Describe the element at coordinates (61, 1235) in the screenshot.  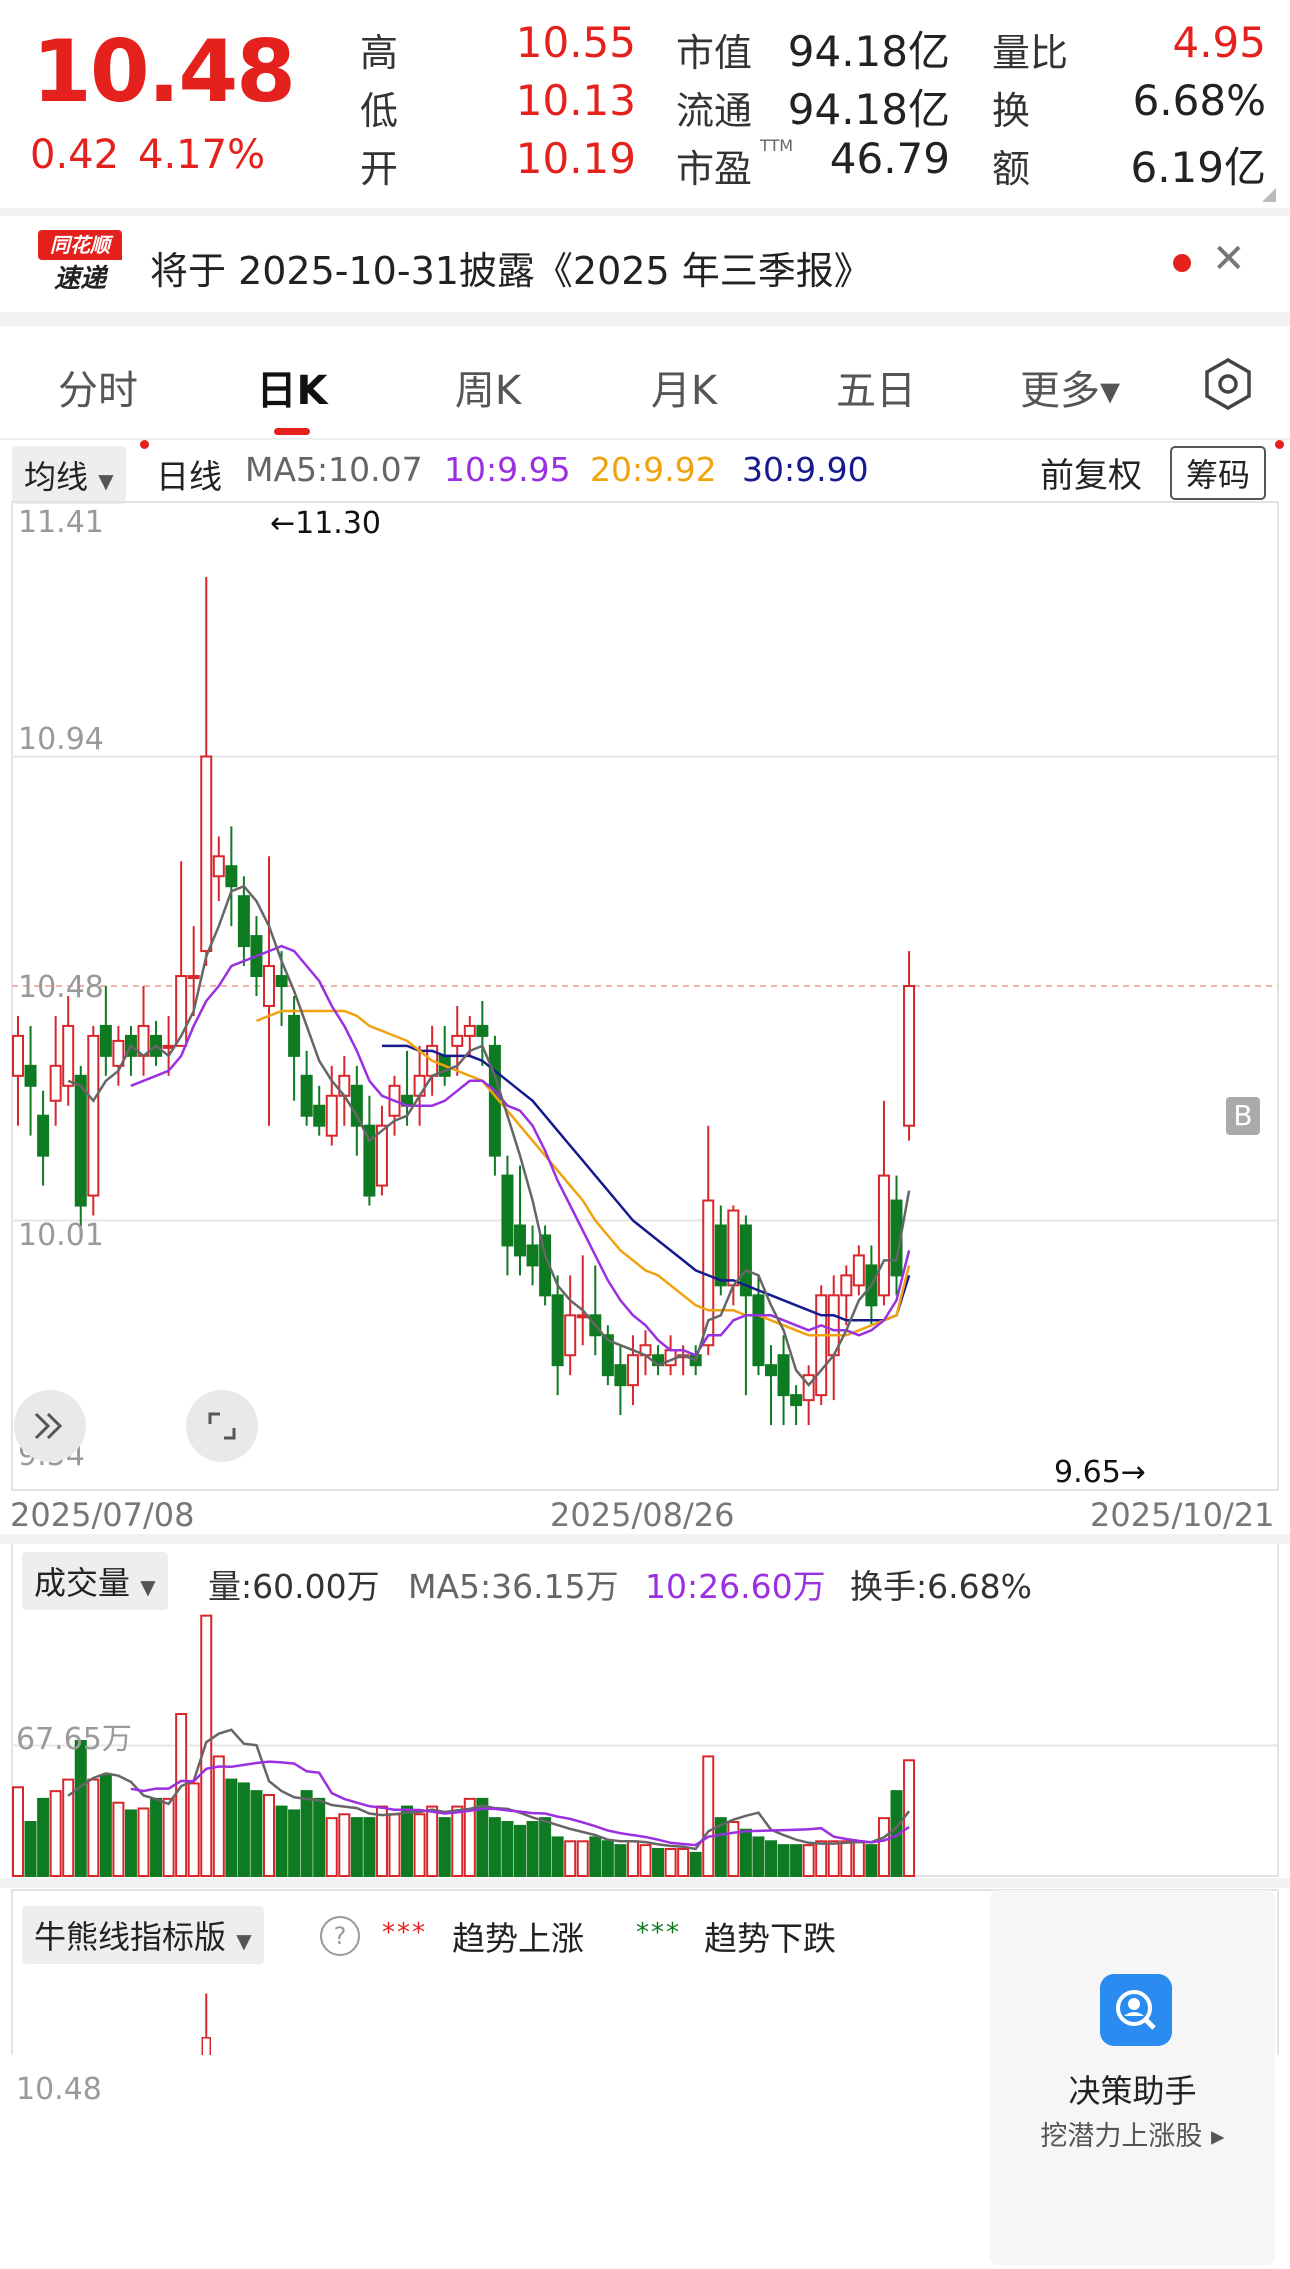
I see `y-tick: 10.01` at that location.